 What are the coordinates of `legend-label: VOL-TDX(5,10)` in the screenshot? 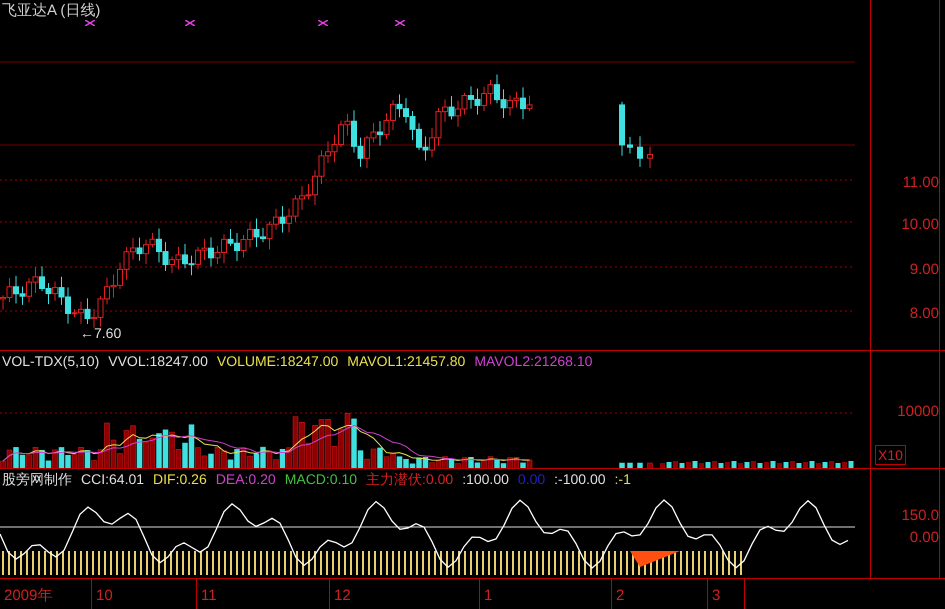 It's located at (51, 361).